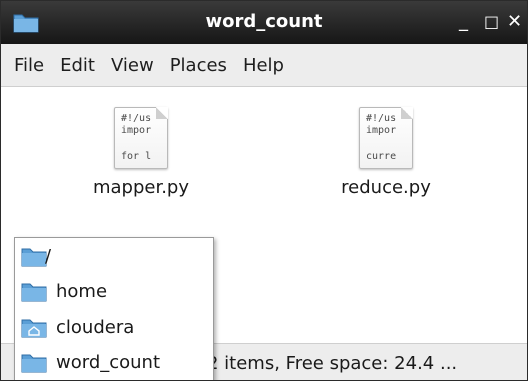  What do you see at coordinates (26, 65) in the screenshot?
I see `menu-file: File` at bounding box center [26, 65].